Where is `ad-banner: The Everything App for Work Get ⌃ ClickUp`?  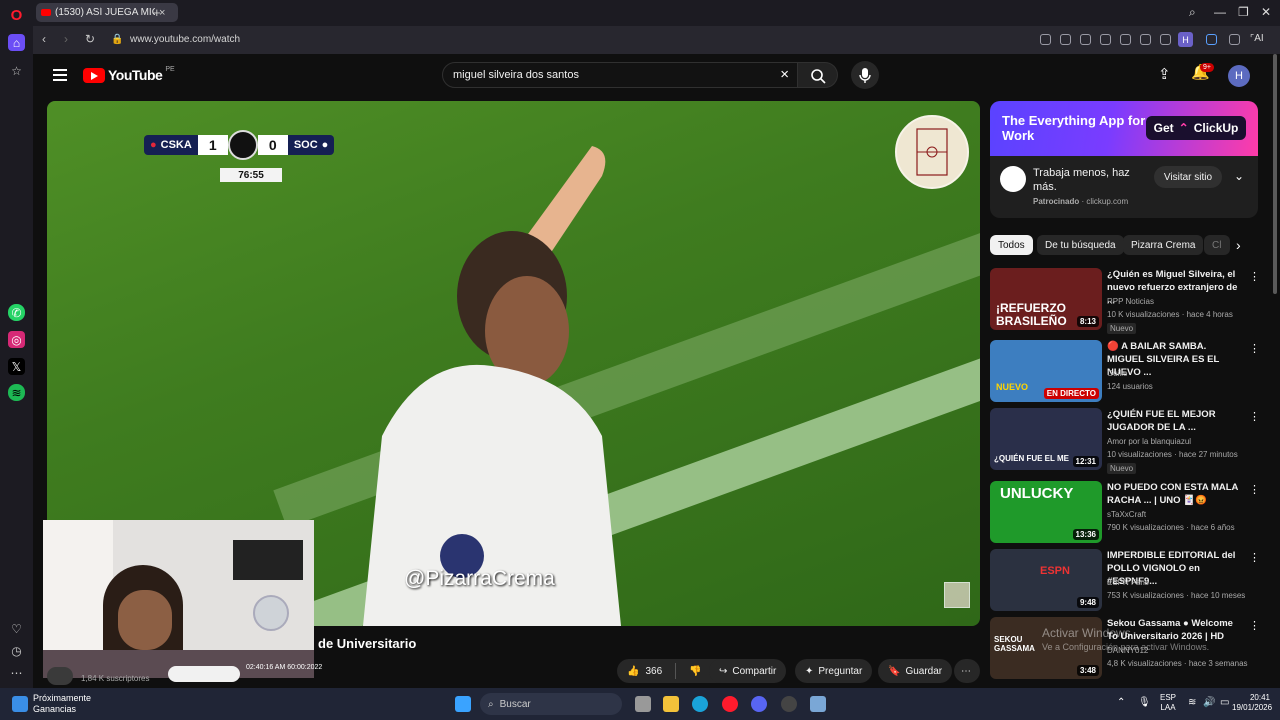 ad-banner: The Everything App for Work Get ⌃ ClickUp is located at coordinates (1124, 128).